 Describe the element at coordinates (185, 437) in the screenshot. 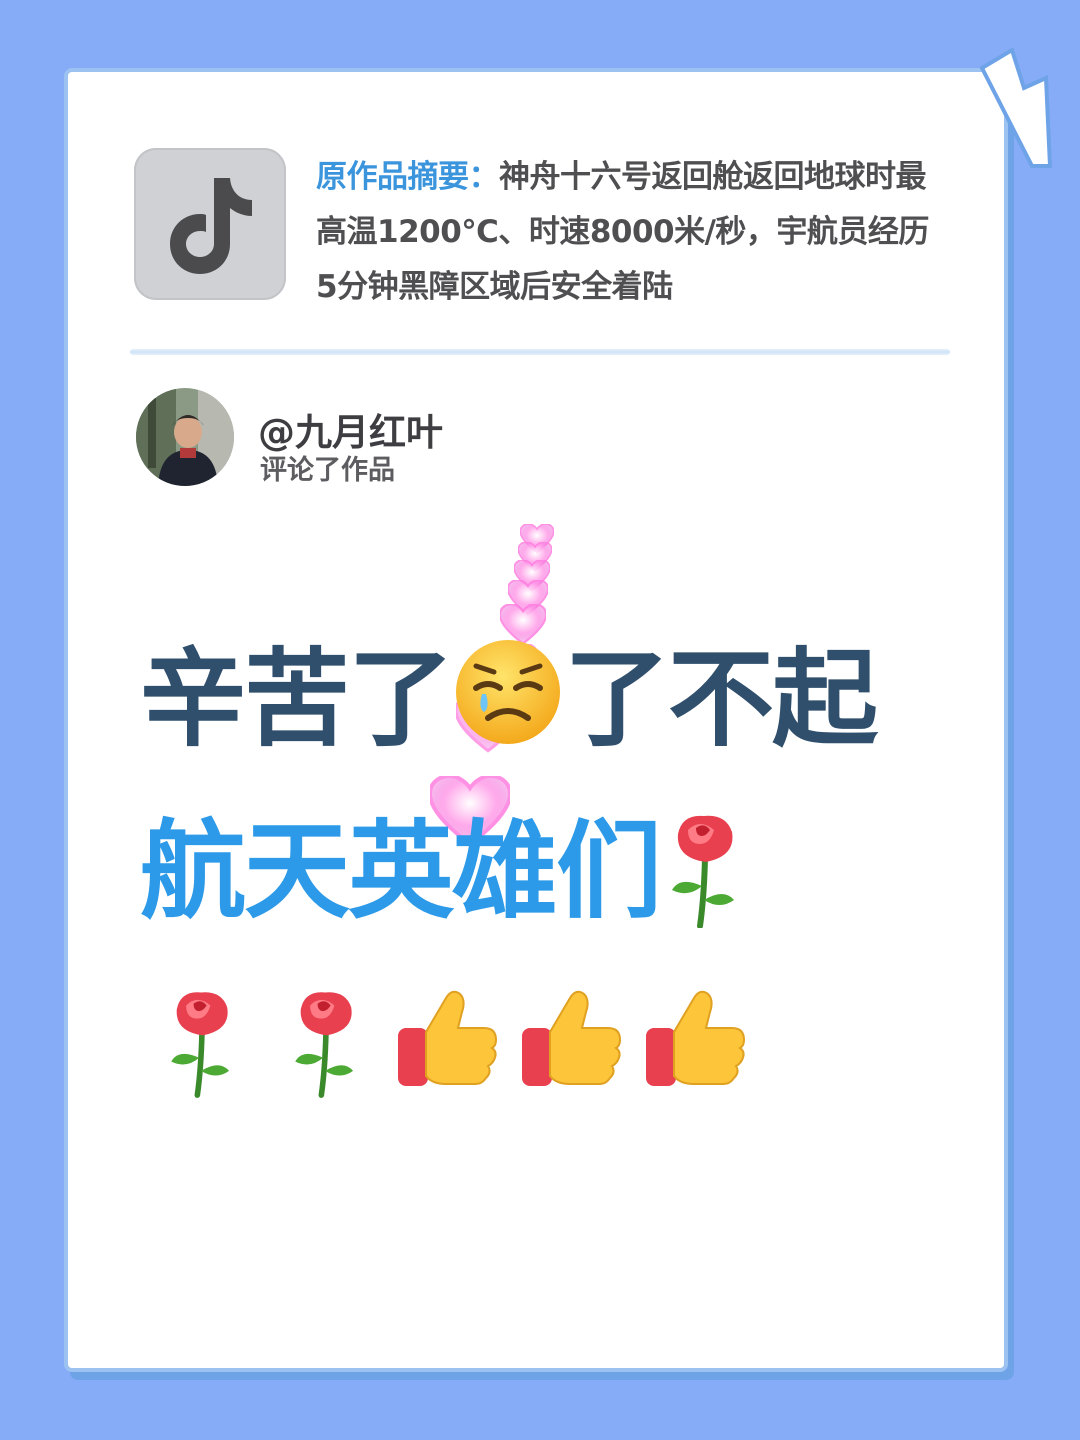

I see `avatar` at that location.